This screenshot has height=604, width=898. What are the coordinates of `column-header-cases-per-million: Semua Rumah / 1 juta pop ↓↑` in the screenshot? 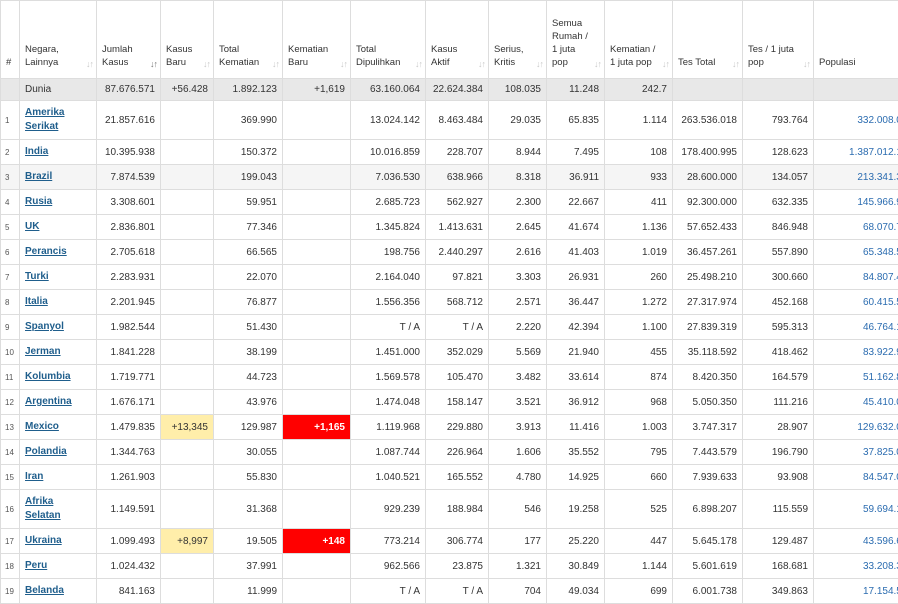 It's located at (575, 39).